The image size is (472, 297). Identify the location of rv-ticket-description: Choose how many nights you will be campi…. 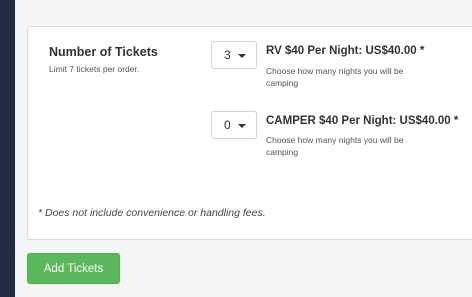
(335, 77).